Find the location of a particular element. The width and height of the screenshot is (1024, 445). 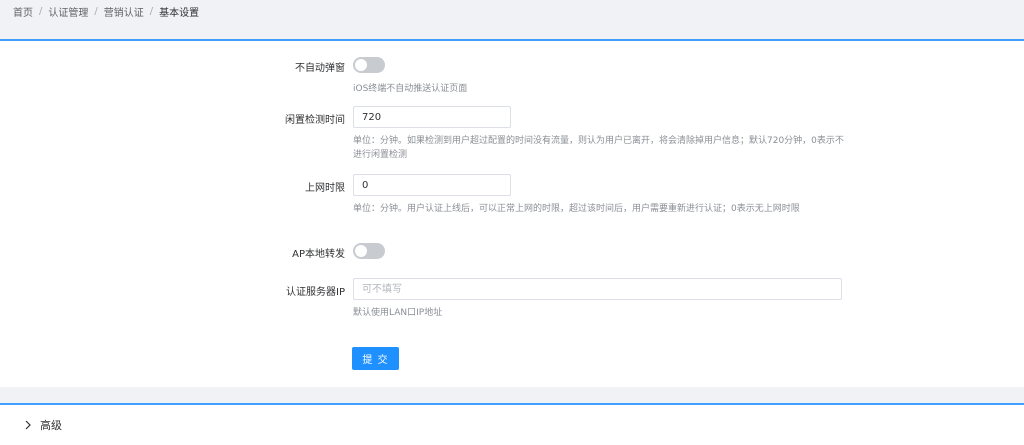

breadcrumb-auth-management: 认证管理 is located at coordinates (68, 11).